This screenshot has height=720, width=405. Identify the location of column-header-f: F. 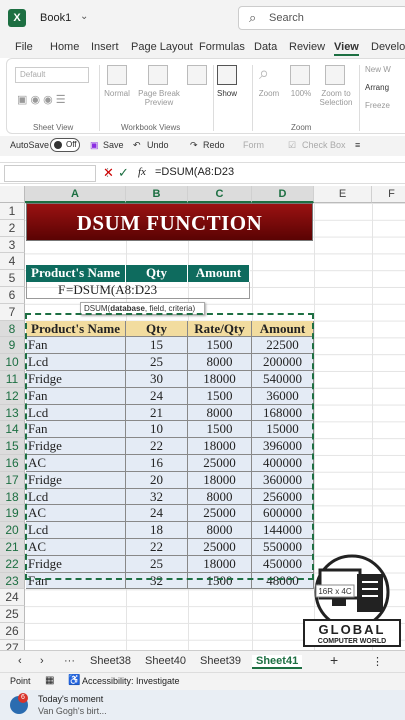
(388, 194).